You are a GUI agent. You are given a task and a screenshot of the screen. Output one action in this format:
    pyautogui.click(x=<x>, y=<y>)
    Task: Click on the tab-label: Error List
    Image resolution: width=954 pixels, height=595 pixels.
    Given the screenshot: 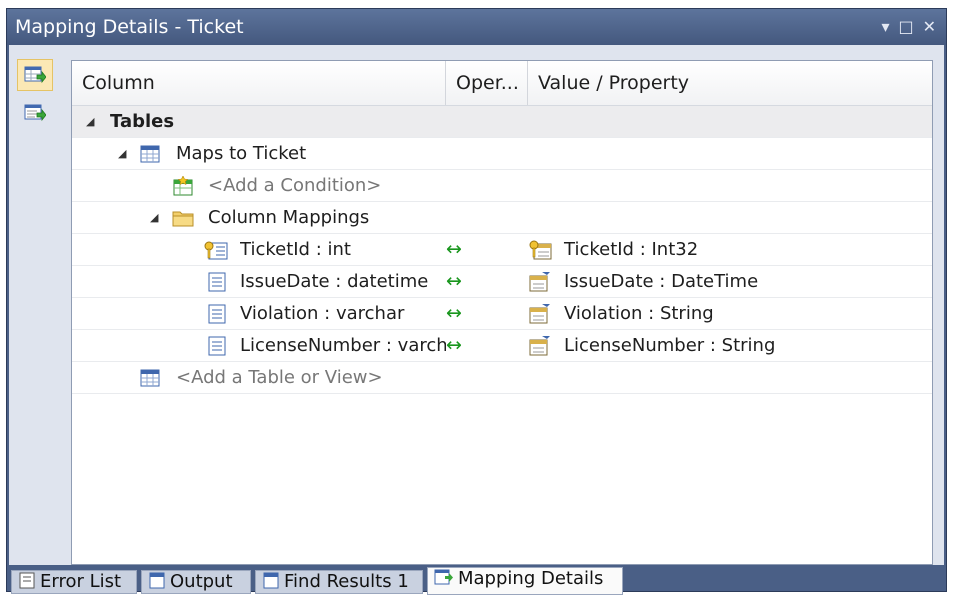 What is the action you would take?
    pyautogui.click(x=81, y=581)
    